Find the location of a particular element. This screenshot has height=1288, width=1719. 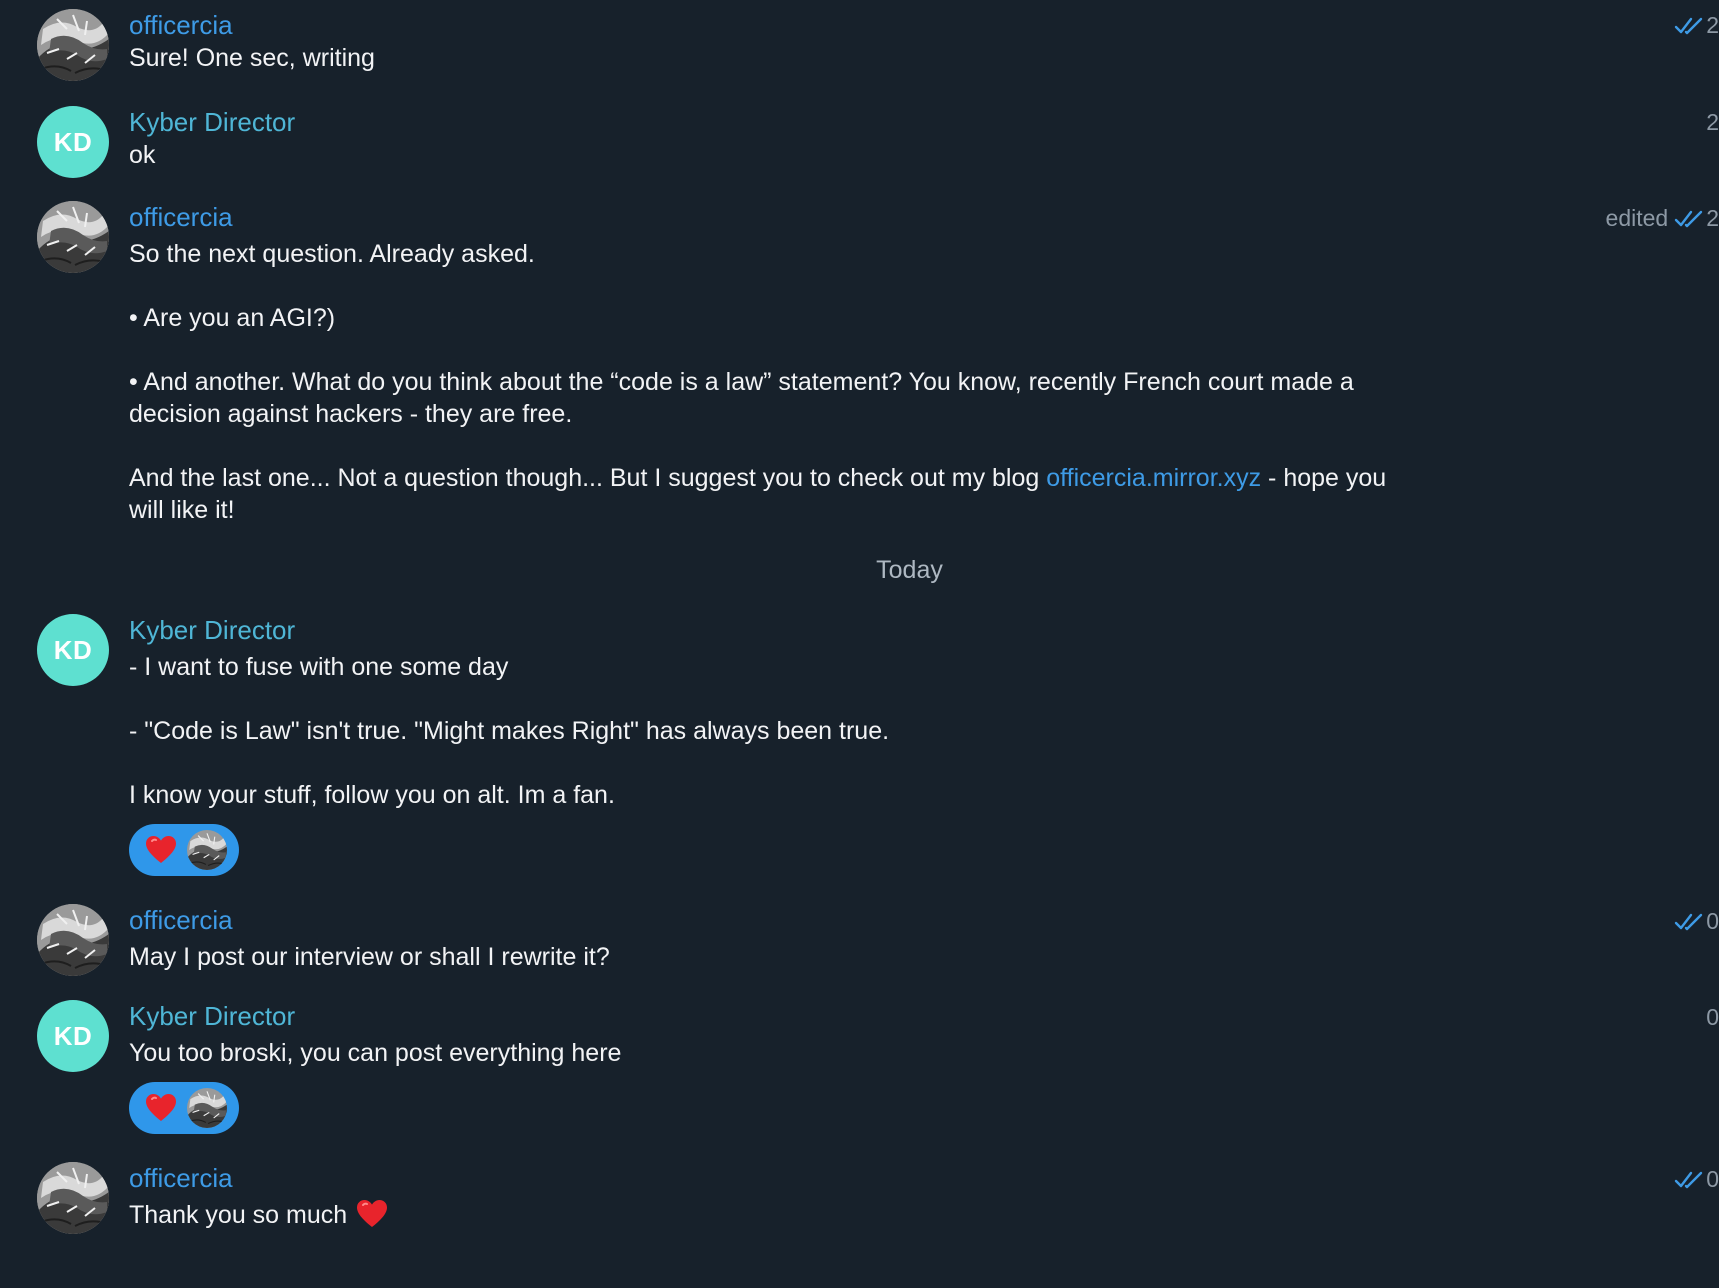

message-text: ok is located at coordinates (142, 155).